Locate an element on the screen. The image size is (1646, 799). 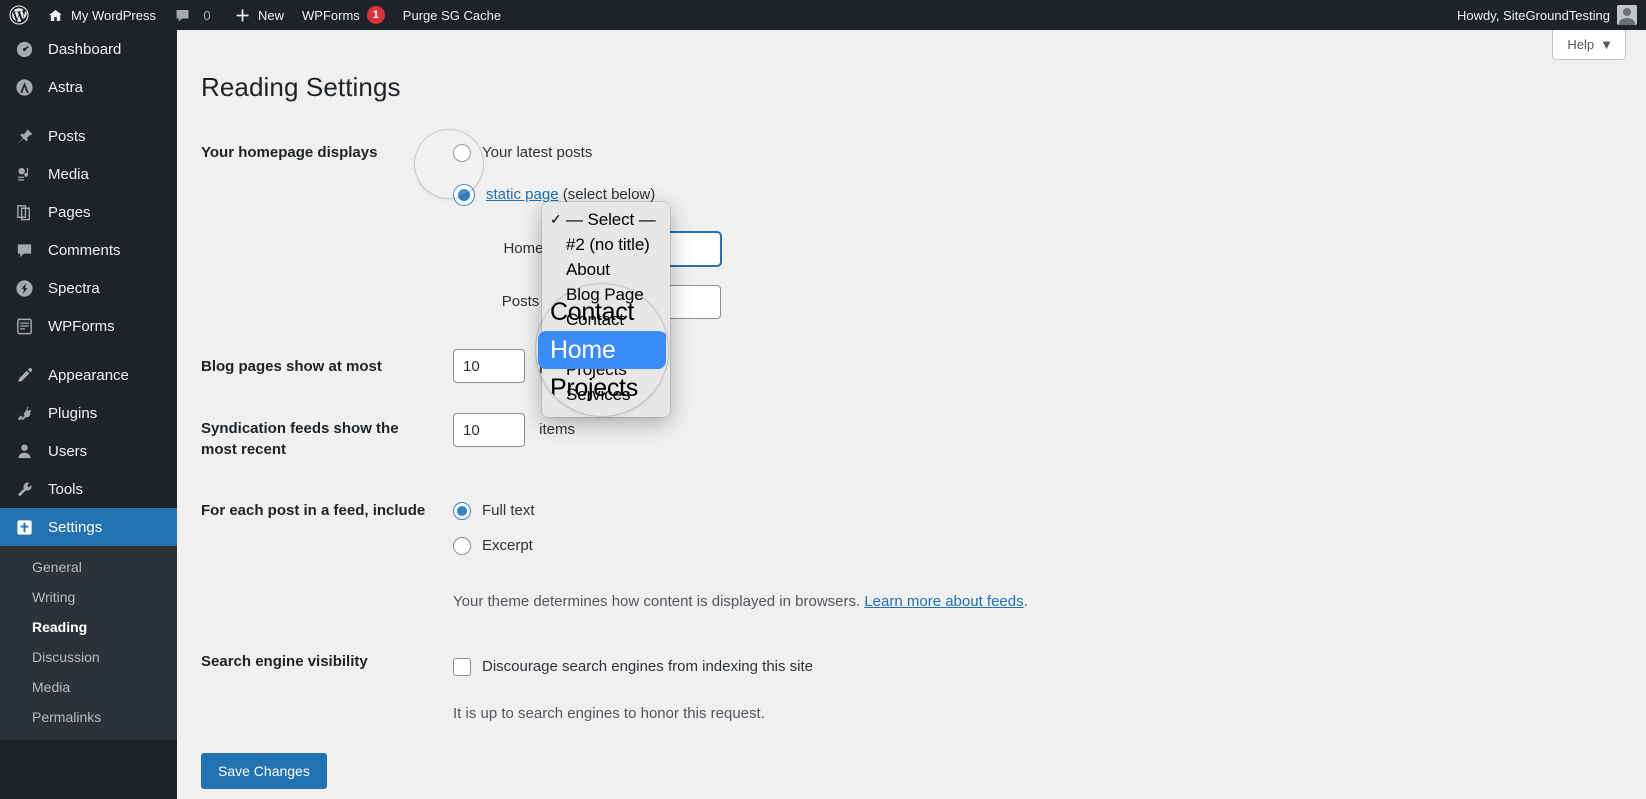
select-option-label: Contact is located at coordinates (595, 319).